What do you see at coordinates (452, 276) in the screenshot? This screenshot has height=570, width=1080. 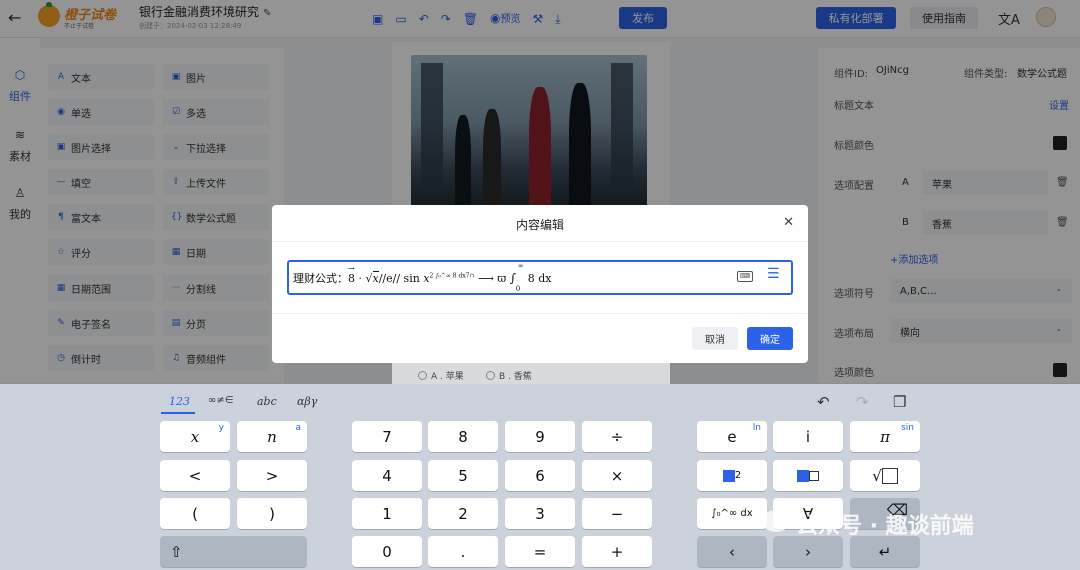 I see `formula-superscript: 2 ∫₀^∞ 8 dx7∩` at bounding box center [452, 276].